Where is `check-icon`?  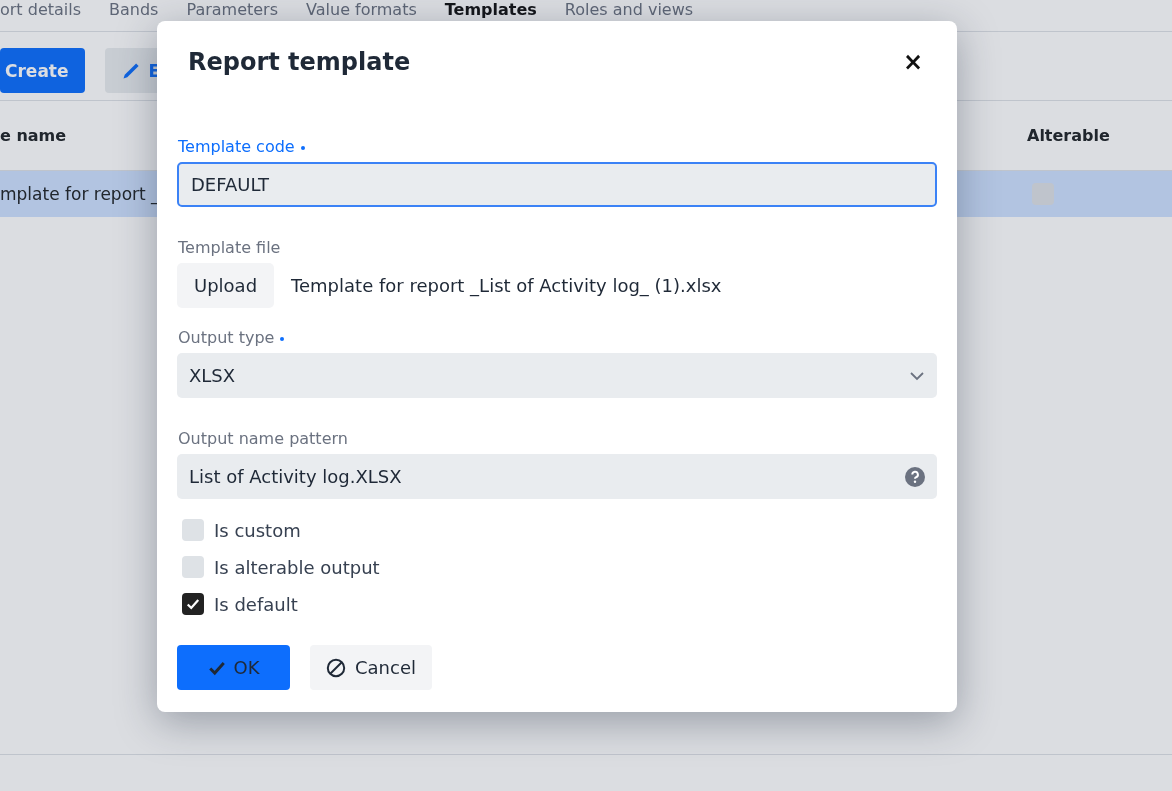 check-icon is located at coordinates (193, 604).